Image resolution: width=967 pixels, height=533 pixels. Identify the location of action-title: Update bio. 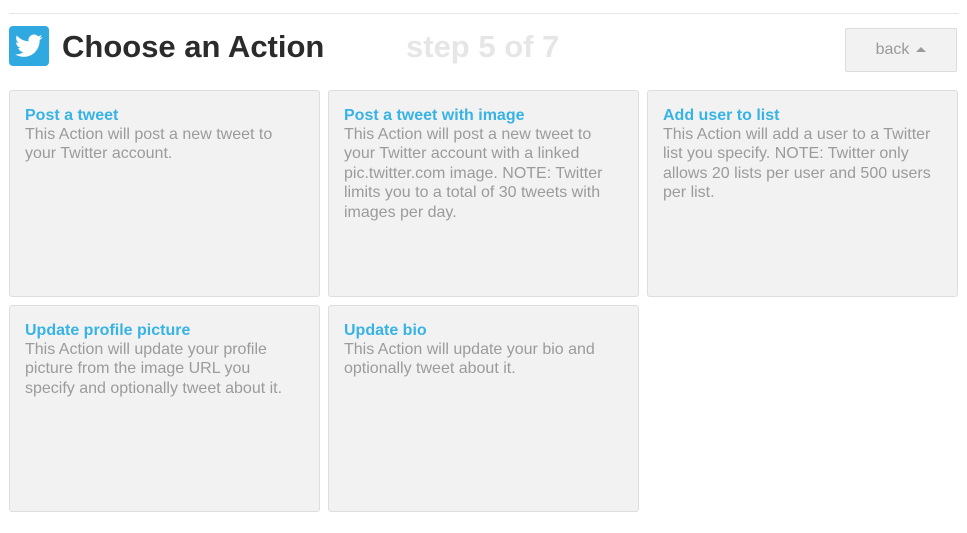
(483, 330).